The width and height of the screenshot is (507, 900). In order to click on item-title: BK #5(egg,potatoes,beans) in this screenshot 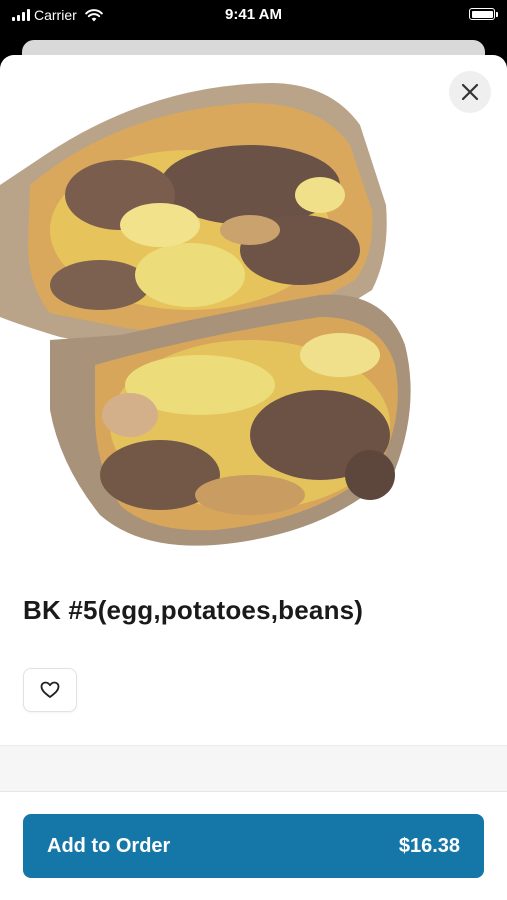, I will do `click(193, 610)`.